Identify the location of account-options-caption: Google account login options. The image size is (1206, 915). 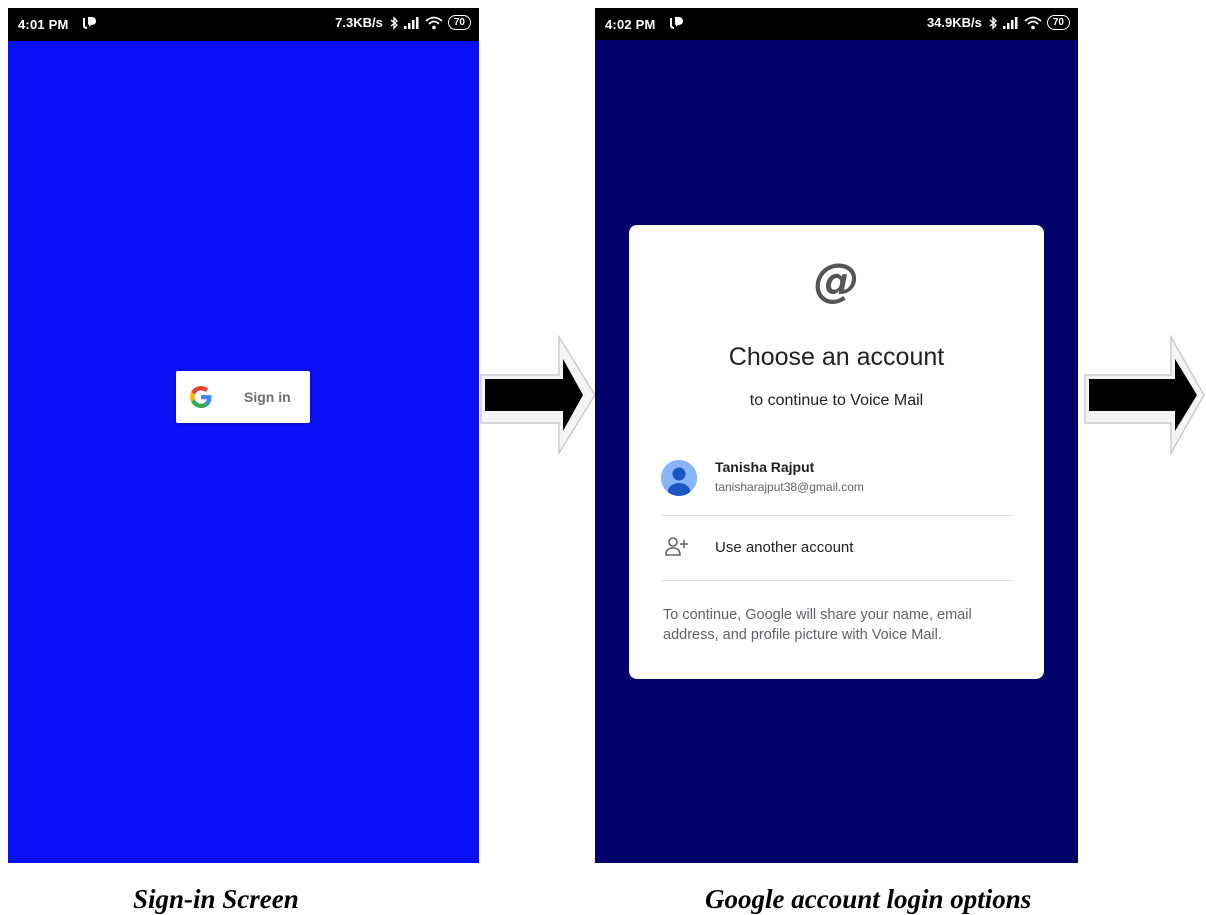
(868, 899).